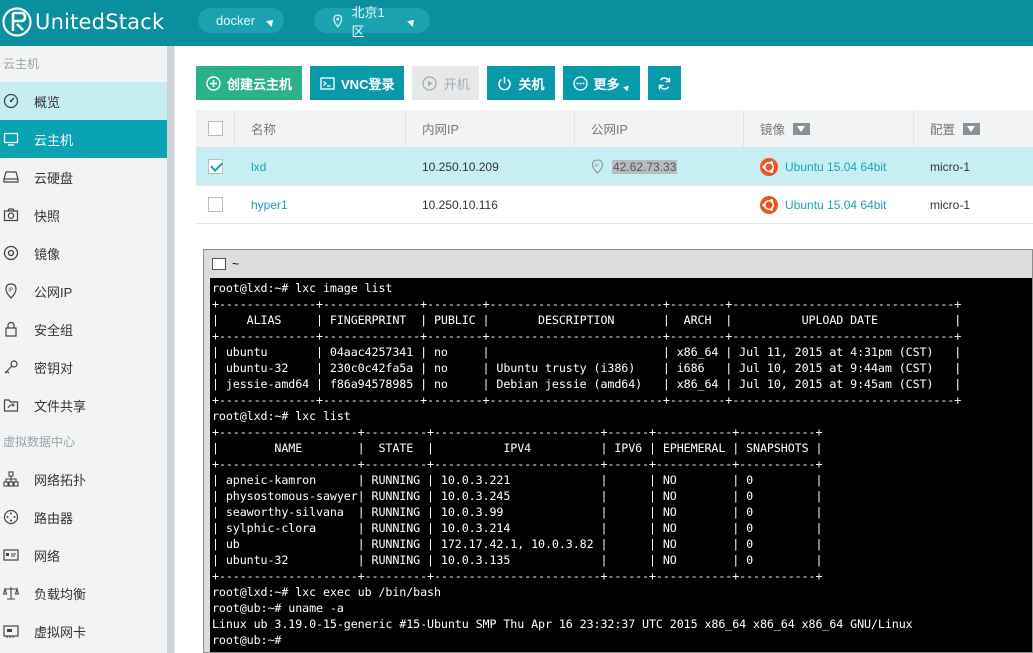 Image resolution: width=1033 pixels, height=653 pixels. I want to click on sidebar-item-label: 云主机, so click(54, 140).